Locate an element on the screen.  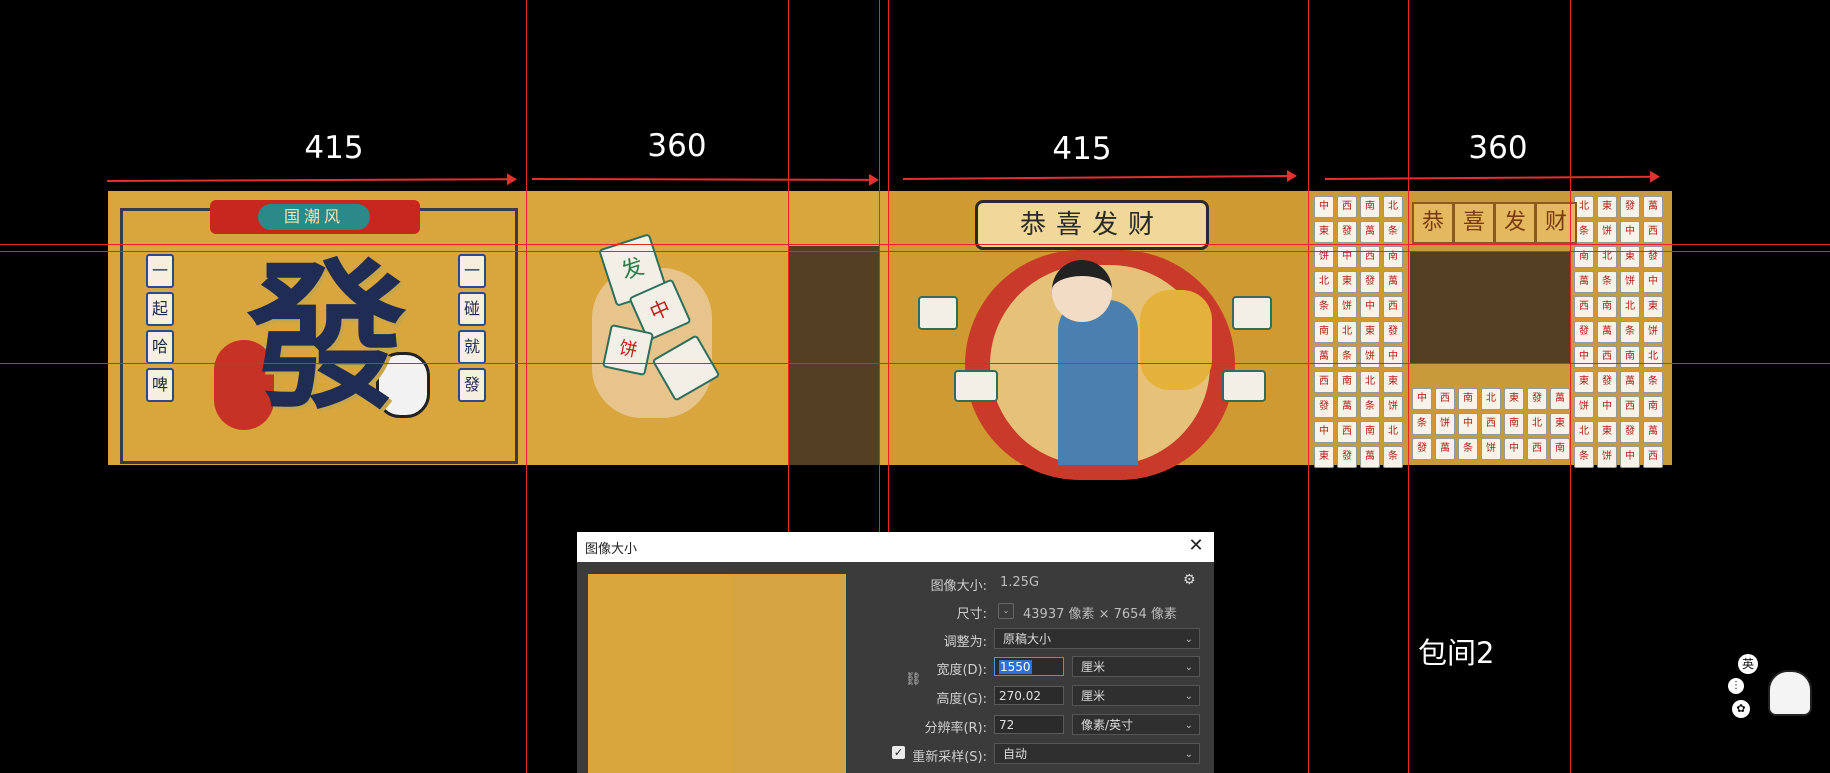
ime-mascot-icon is located at coordinates (1790, 693).